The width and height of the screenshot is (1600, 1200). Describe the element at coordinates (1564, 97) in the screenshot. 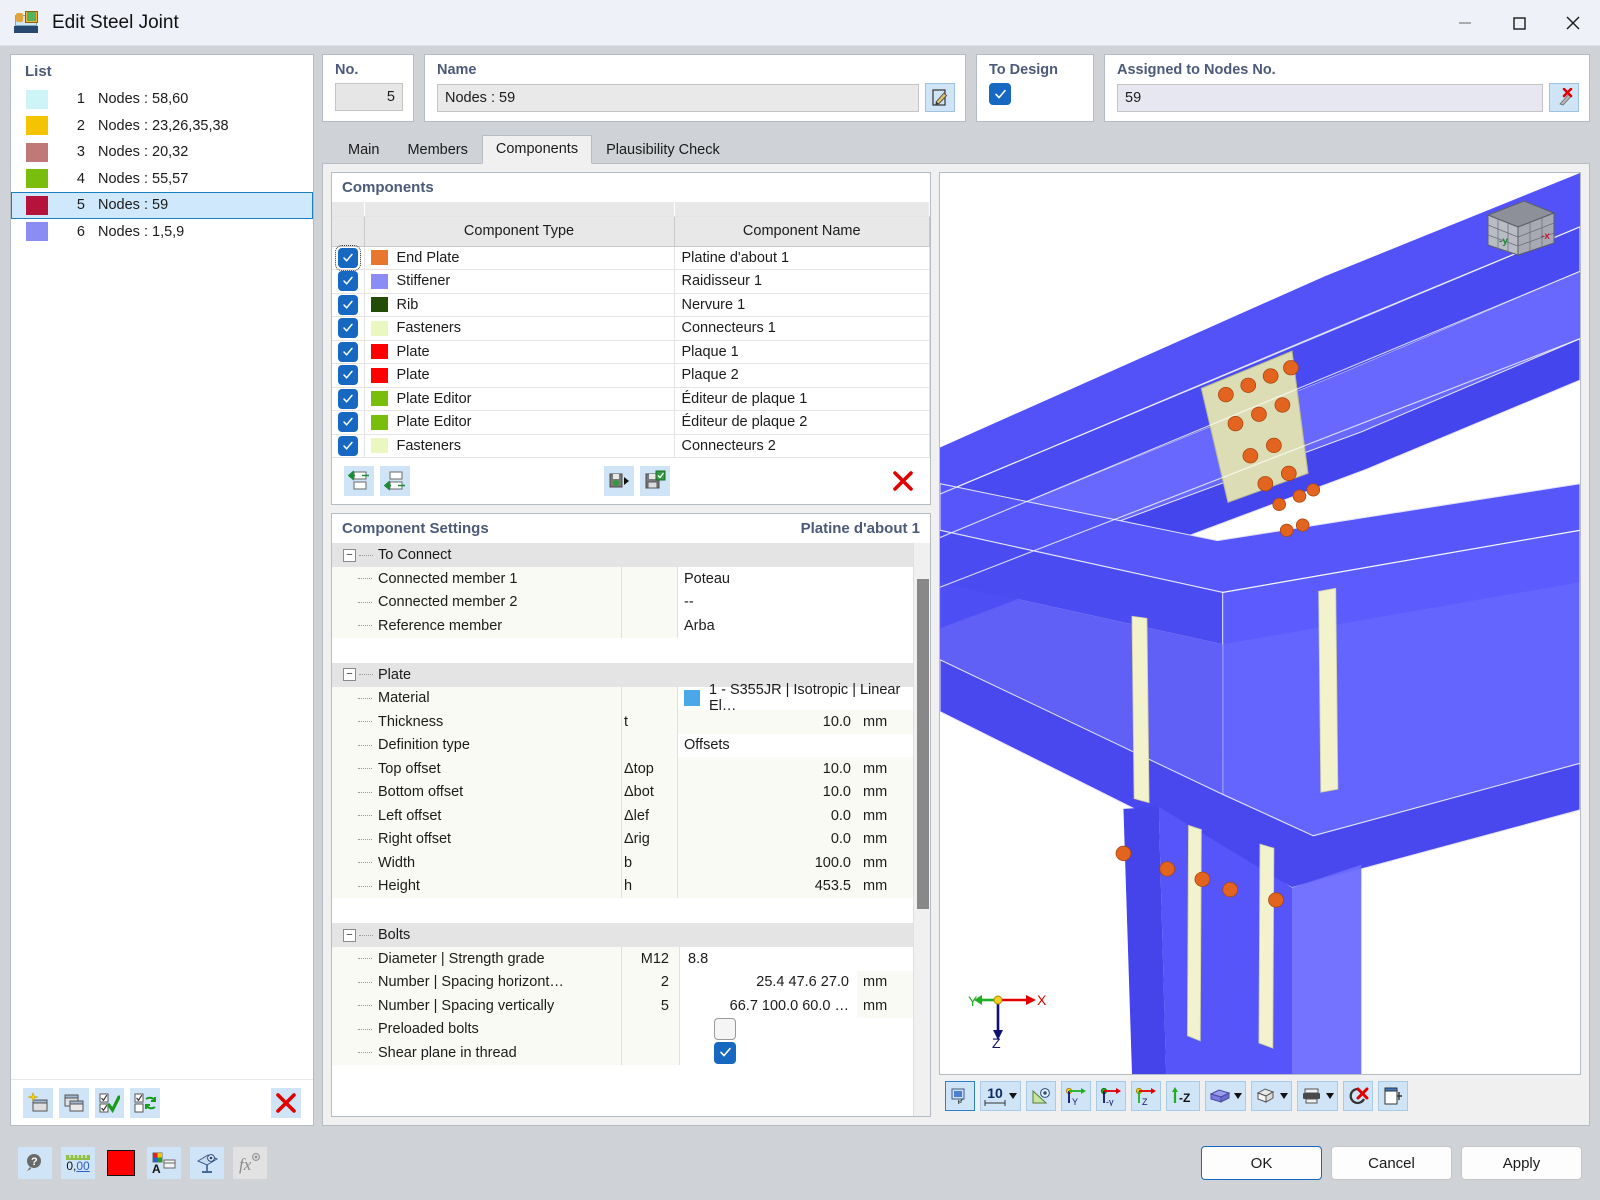

I see `pick-delete-icon` at that location.